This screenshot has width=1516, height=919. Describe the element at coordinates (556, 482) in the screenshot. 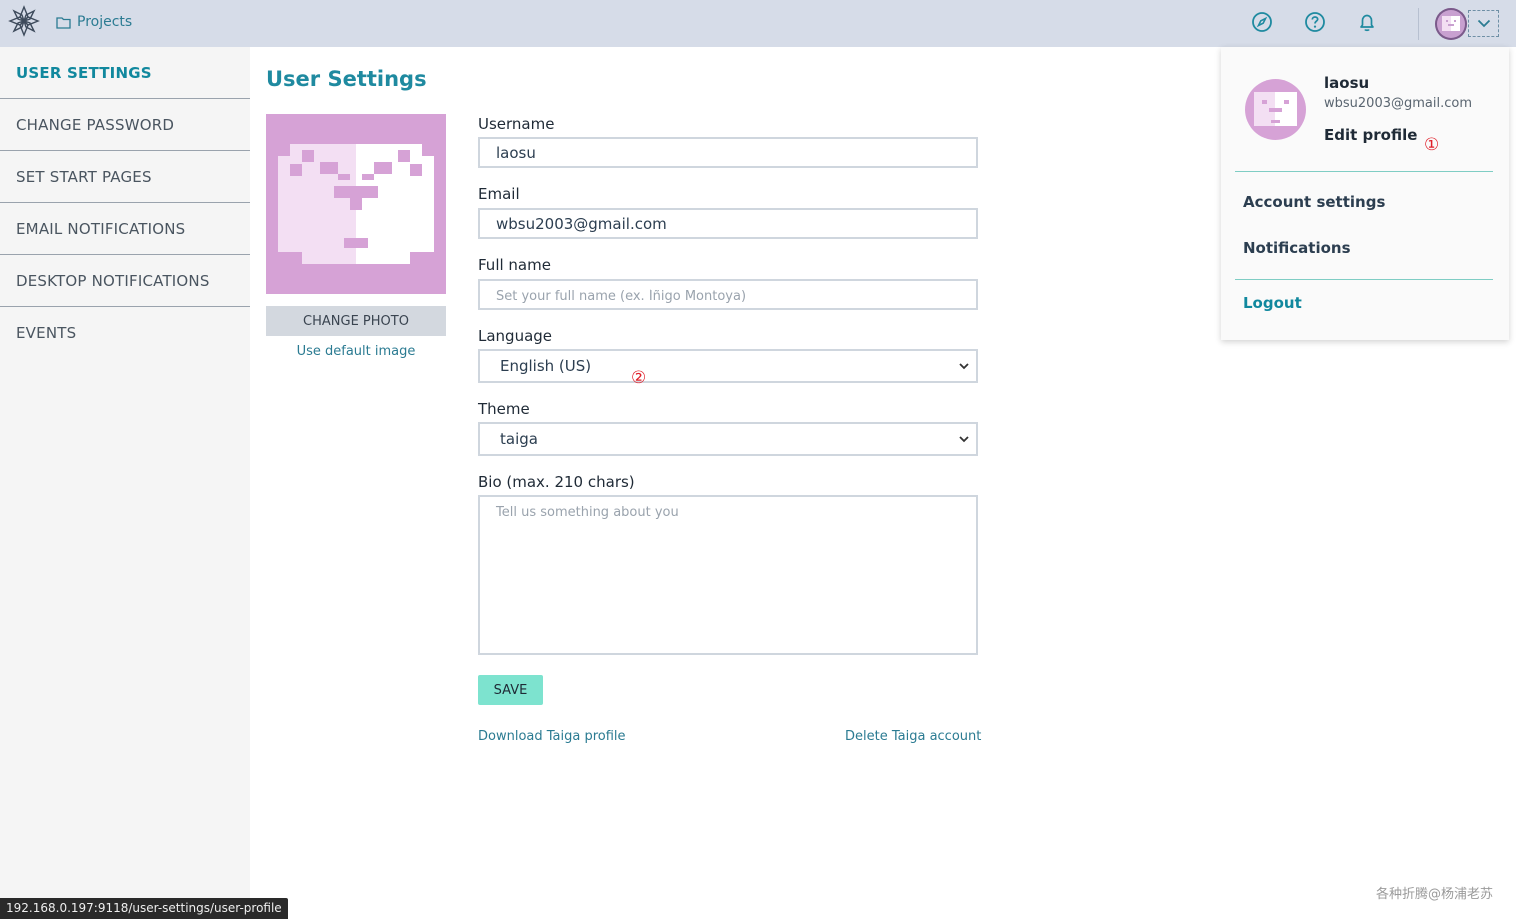

I see `bio-label: Bio (max. 210 chars)` at that location.